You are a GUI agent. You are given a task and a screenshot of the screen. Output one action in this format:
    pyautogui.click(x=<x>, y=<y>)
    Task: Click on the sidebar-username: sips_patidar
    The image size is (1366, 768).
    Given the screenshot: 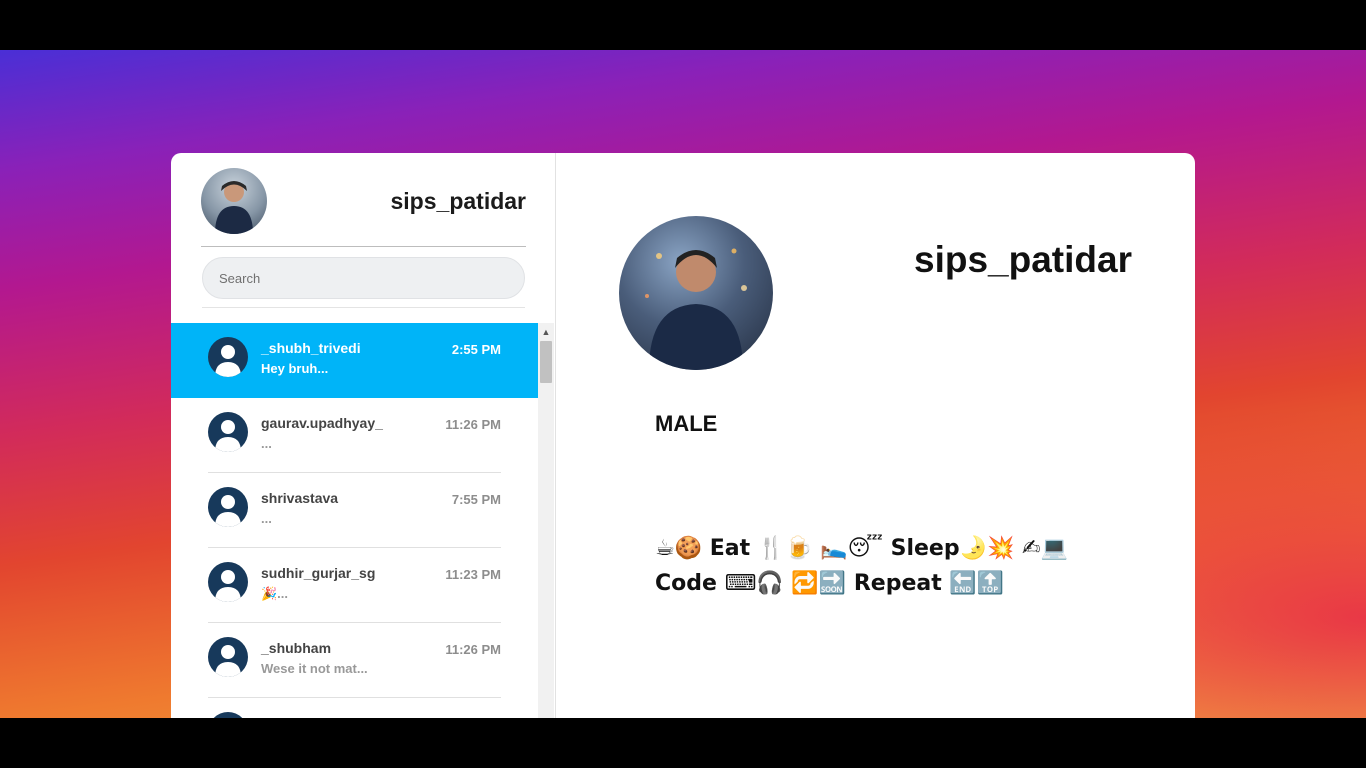 What is the action you would take?
    pyautogui.click(x=458, y=201)
    